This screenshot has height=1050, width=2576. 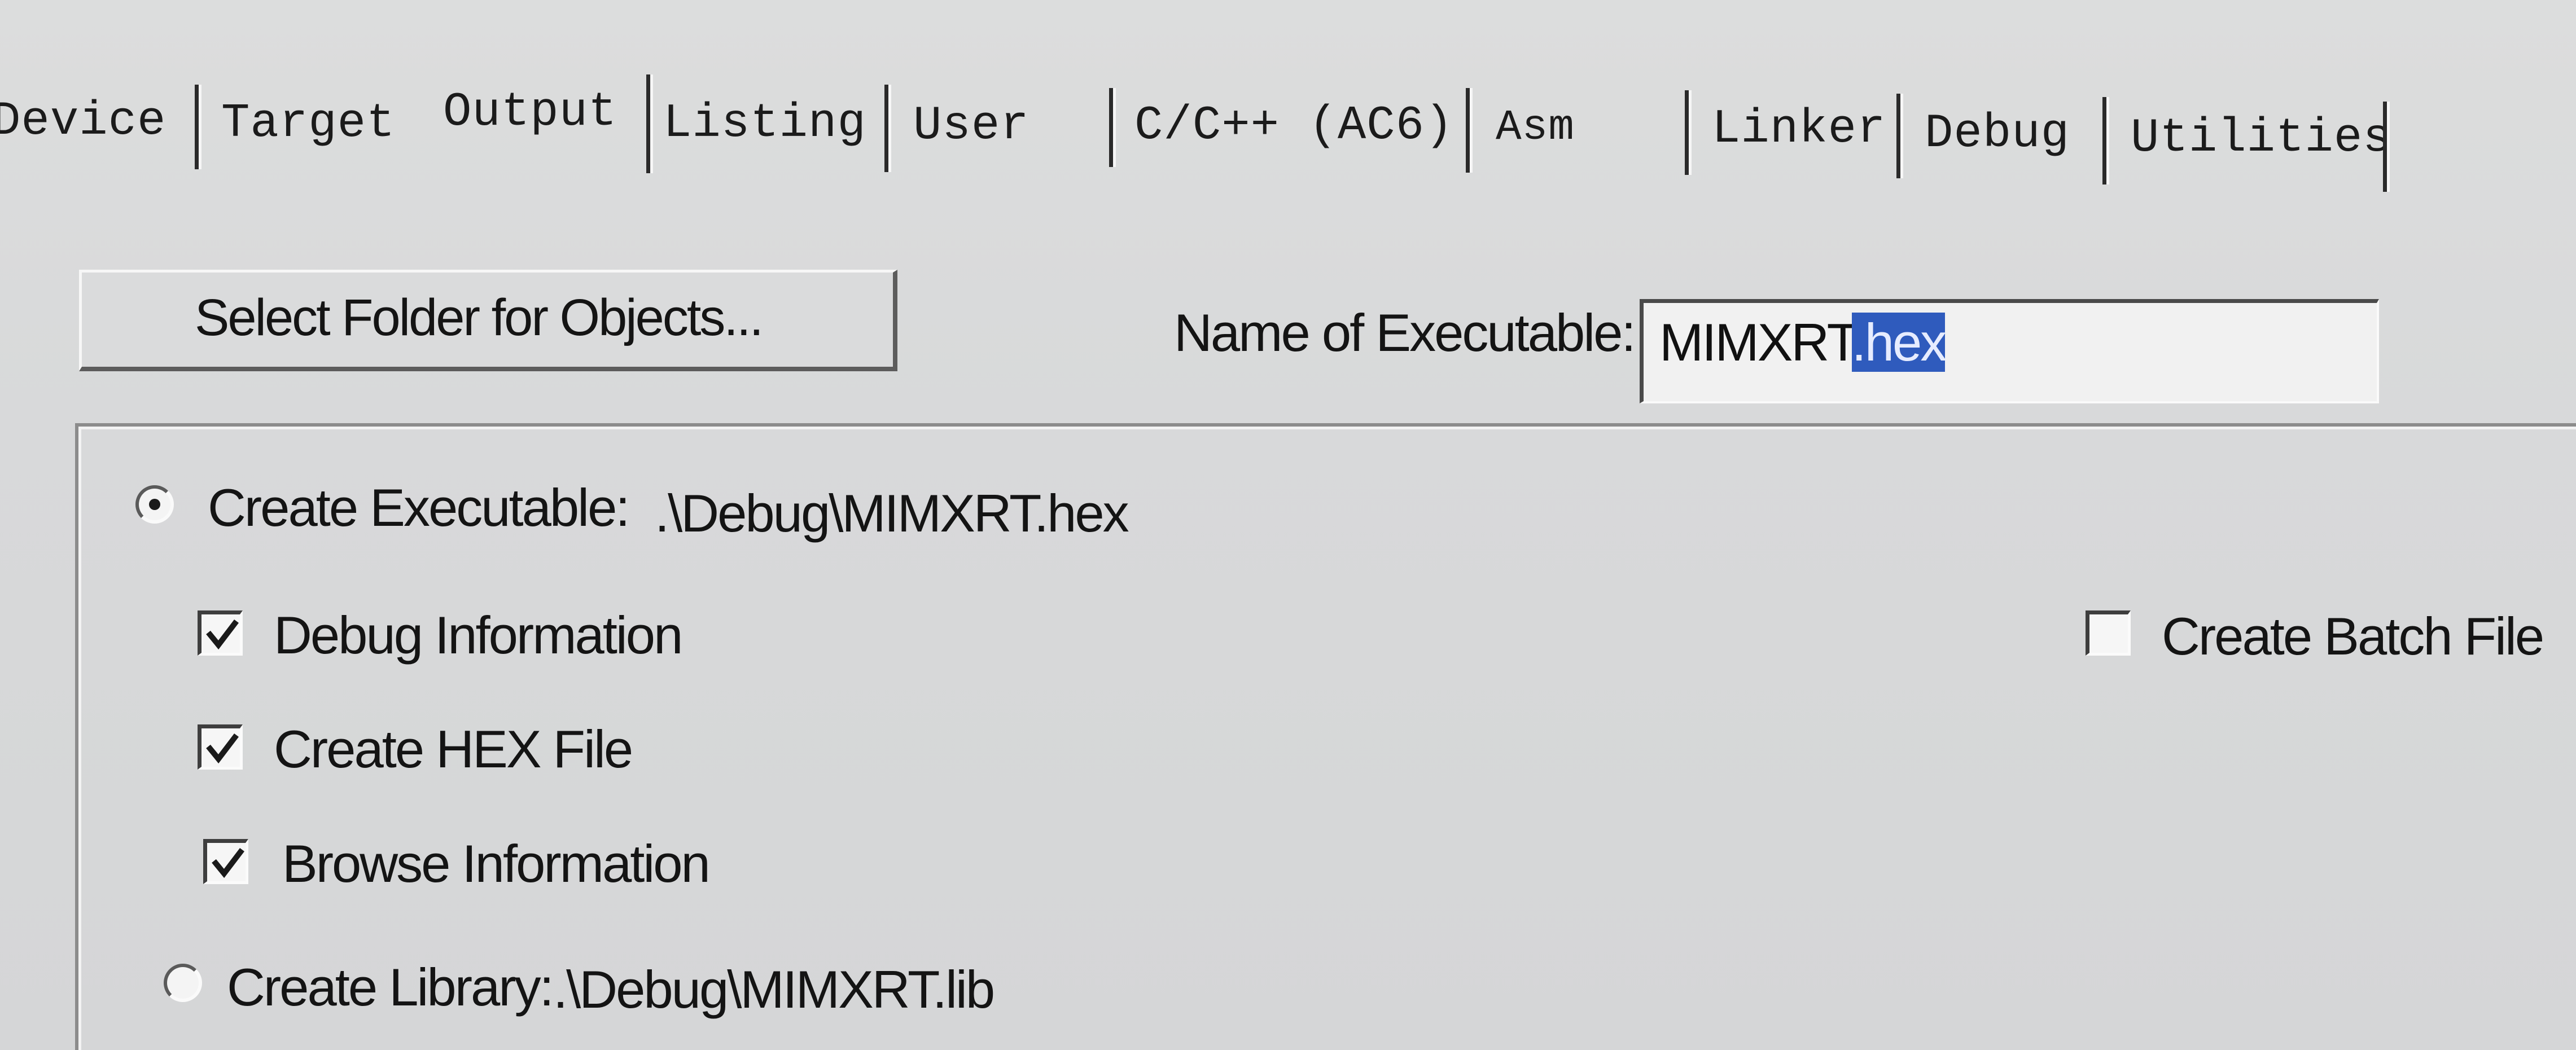 What do you see at coordinates (453, 749) in the screenshot?
I see `create-hex-file-label: Create HEX File` at bounding box center [453, 749].